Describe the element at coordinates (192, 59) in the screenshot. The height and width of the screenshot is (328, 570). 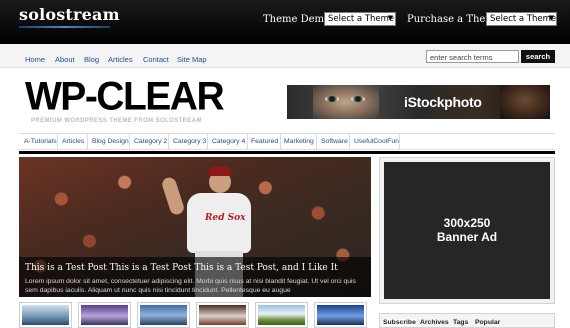
I see `nav-item-site-map: Site Map` at that location.